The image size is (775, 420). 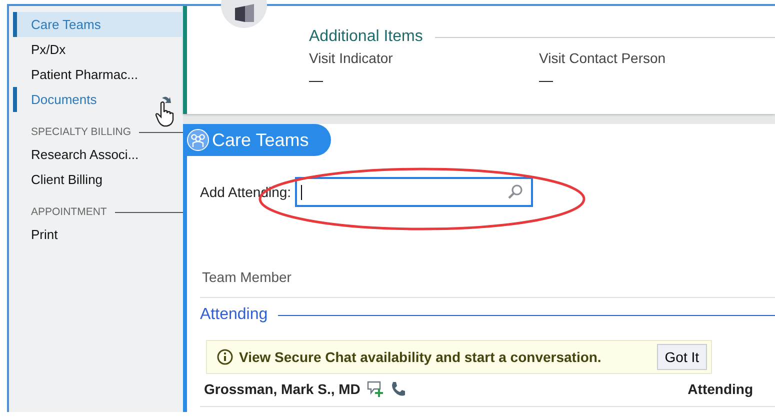 I want to click on info-icon, so click(x=225, y=357).